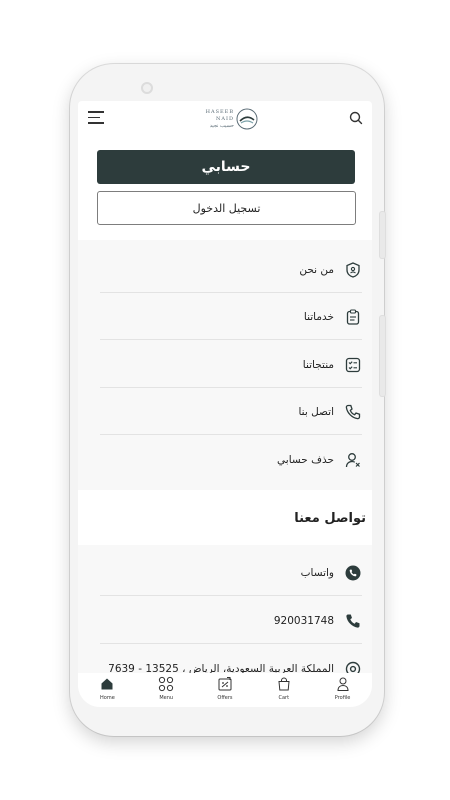 This screenshot has width=450, height=800. What do you see at coordinates (231, 620) in the screenshot?
I see `contact-item-phone: 920031748` at bounding box center [231, 620].